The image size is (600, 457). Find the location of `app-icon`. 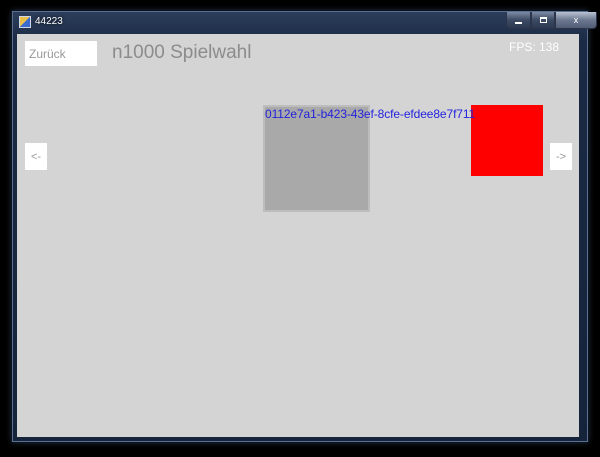

app-icon is located at coordinates (25, 22).